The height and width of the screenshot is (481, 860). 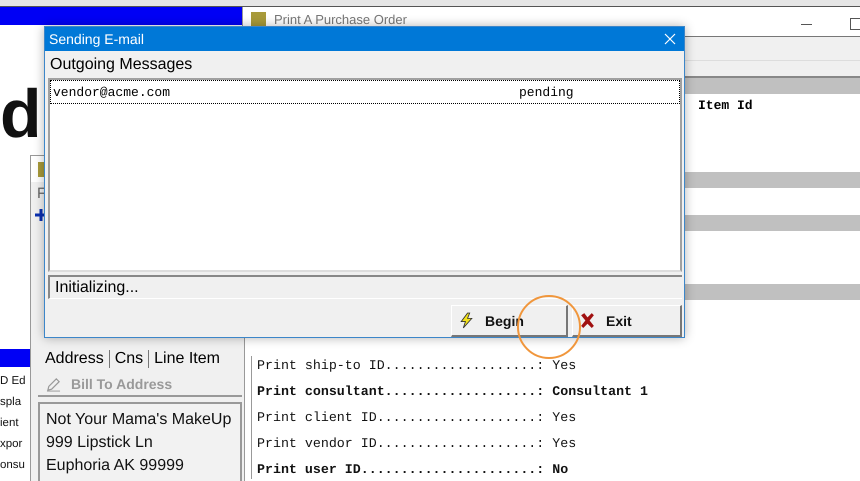 I want to click on window-title: Print A Purchase Order, so click(x=340, y=19).